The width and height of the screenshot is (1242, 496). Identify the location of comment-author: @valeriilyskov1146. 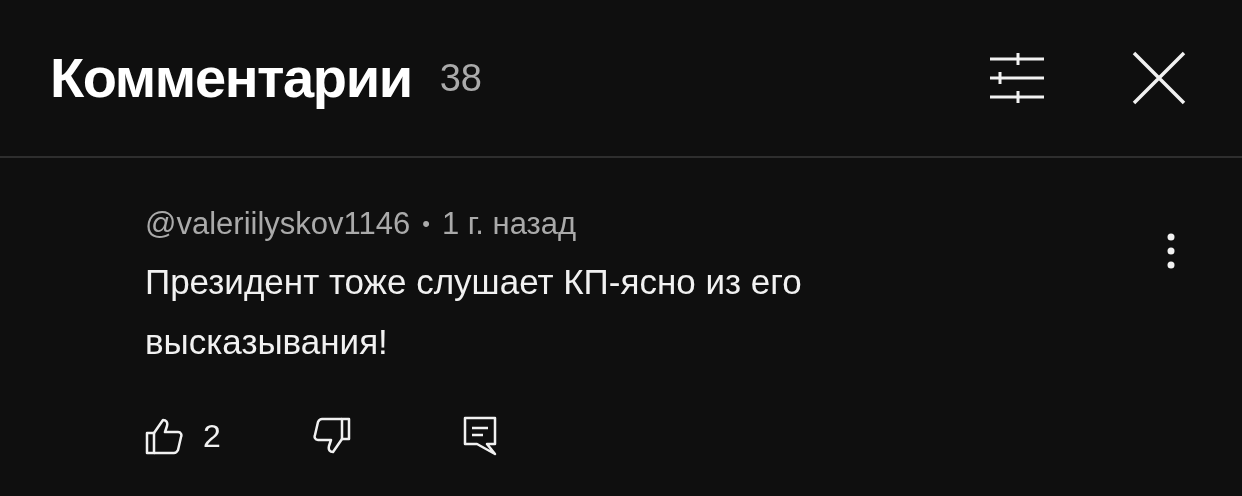
(278, 224).